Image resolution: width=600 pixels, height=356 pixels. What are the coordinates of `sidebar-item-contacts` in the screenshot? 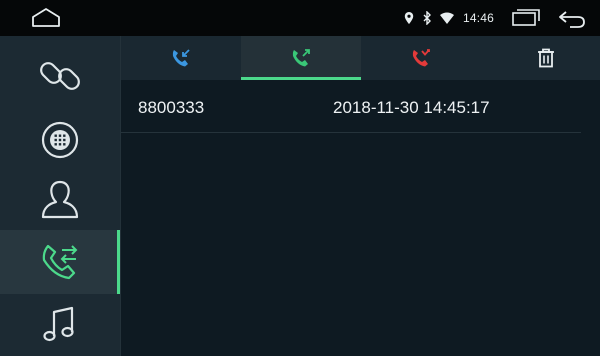 It's located at (60, 200).